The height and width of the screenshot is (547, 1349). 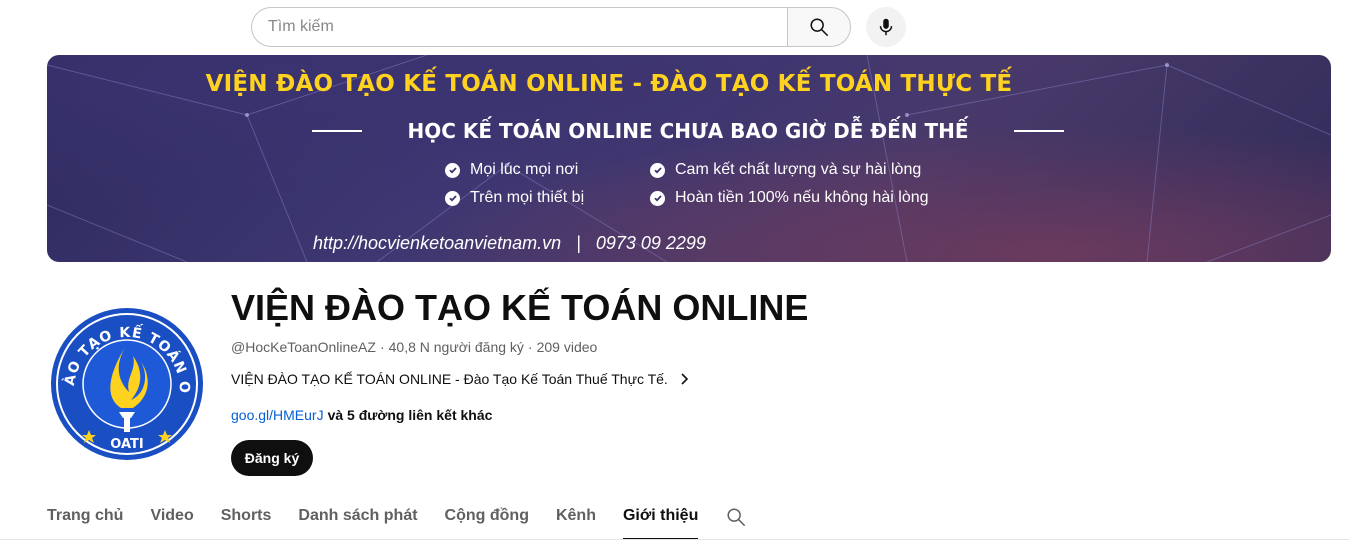 What do you see at coordinates (246, 520) in the screenshot?
I see `tab-shorts: Shorts` at bounding box center [246, 520].